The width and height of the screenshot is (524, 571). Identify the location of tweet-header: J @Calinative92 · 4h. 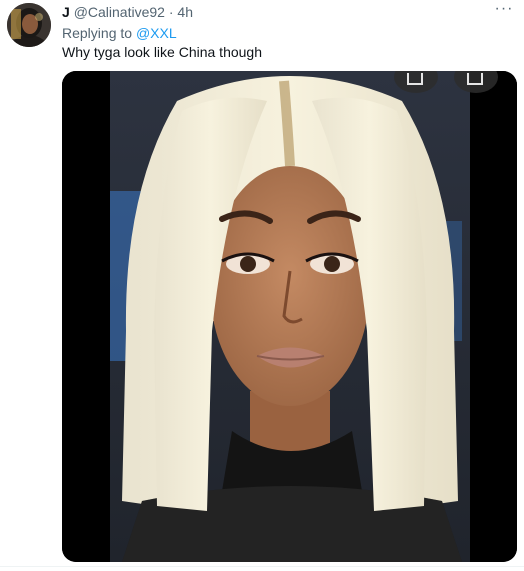
(127, 12).